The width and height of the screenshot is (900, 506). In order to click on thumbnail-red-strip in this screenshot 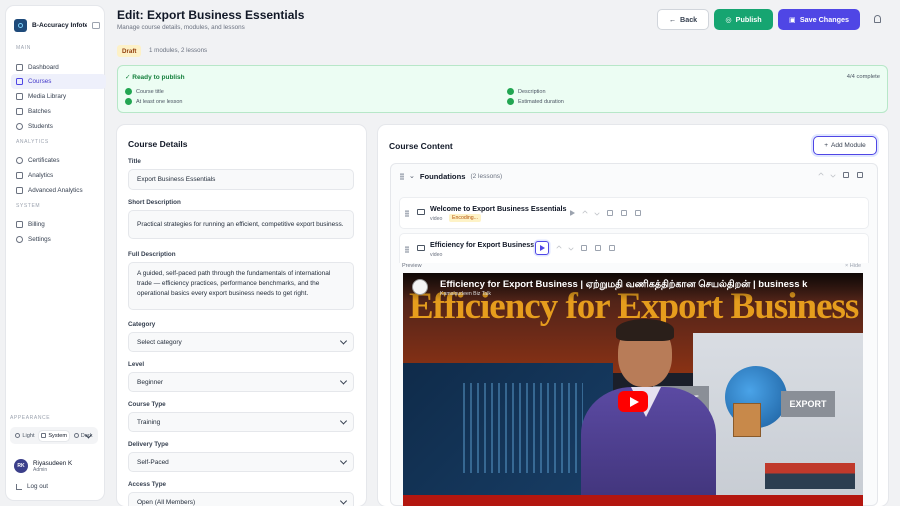, I will do `click(633, 500)`.